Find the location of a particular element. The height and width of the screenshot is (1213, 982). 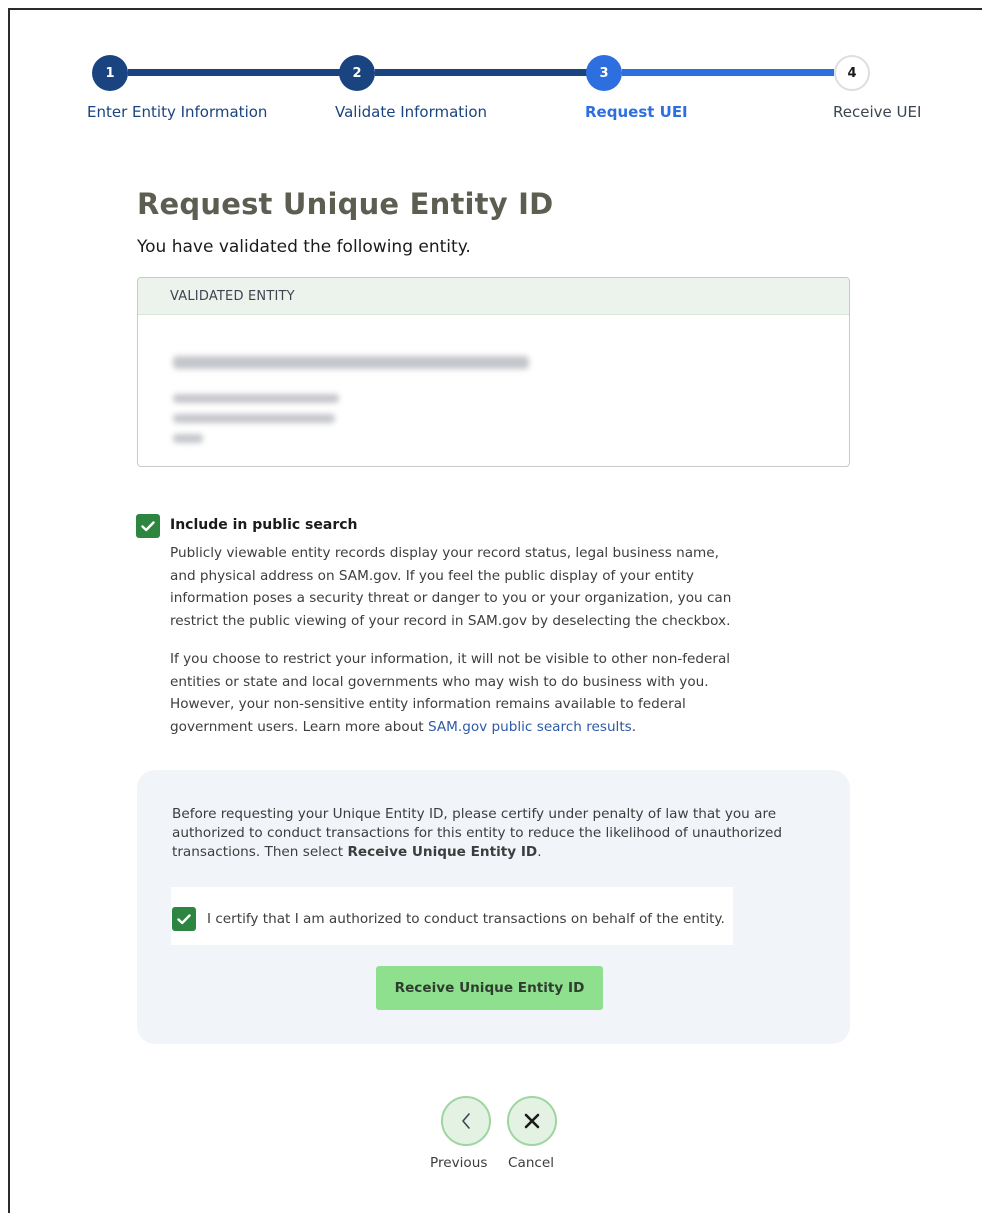

step-3-circle: 3 is located at coordinates (604, 73).